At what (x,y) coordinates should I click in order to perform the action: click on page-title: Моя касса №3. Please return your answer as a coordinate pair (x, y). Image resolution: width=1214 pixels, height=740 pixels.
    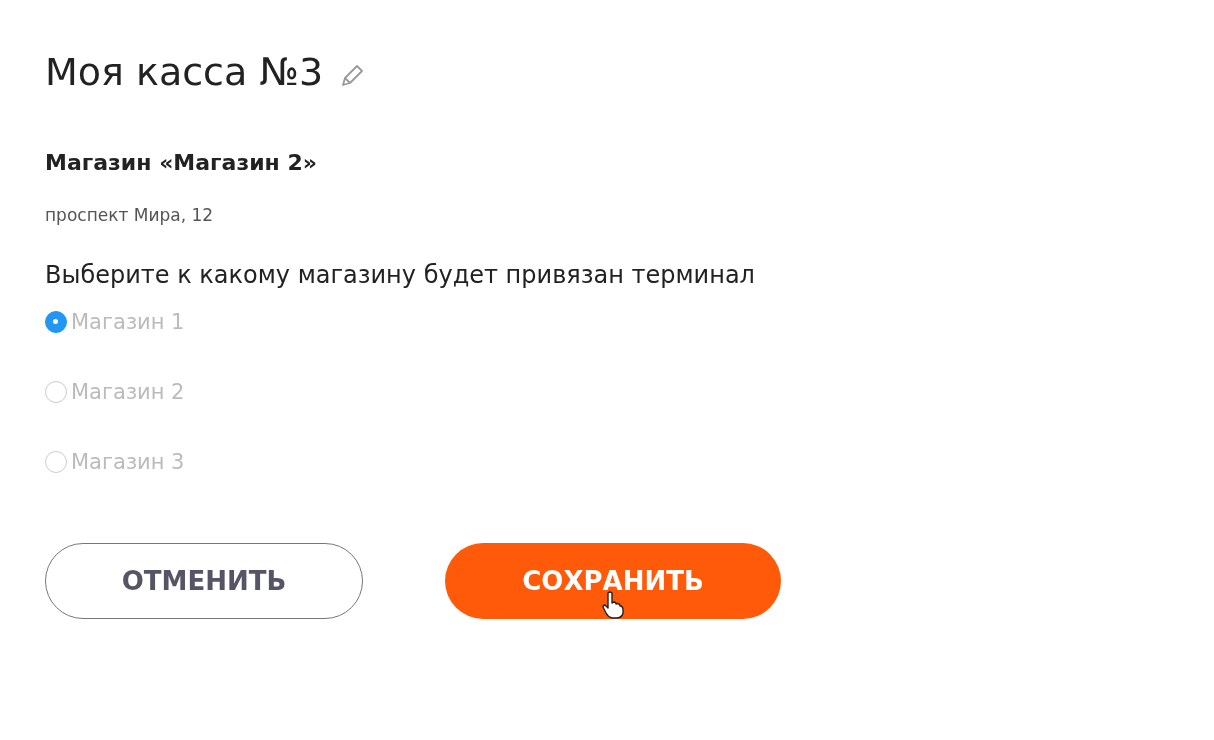
    Looking at the image, I should click on (184, 72).